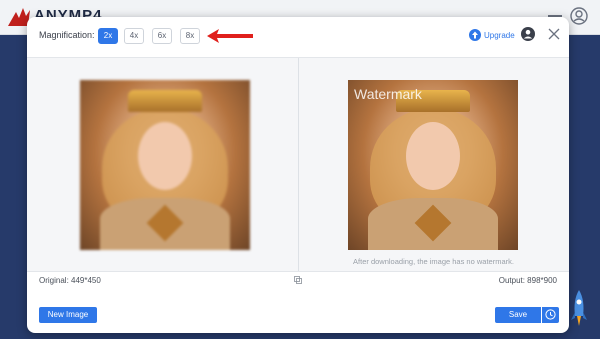  I want to click on size-info-bar: Original: 449*450 Output: 898*900, so click(298, 281).